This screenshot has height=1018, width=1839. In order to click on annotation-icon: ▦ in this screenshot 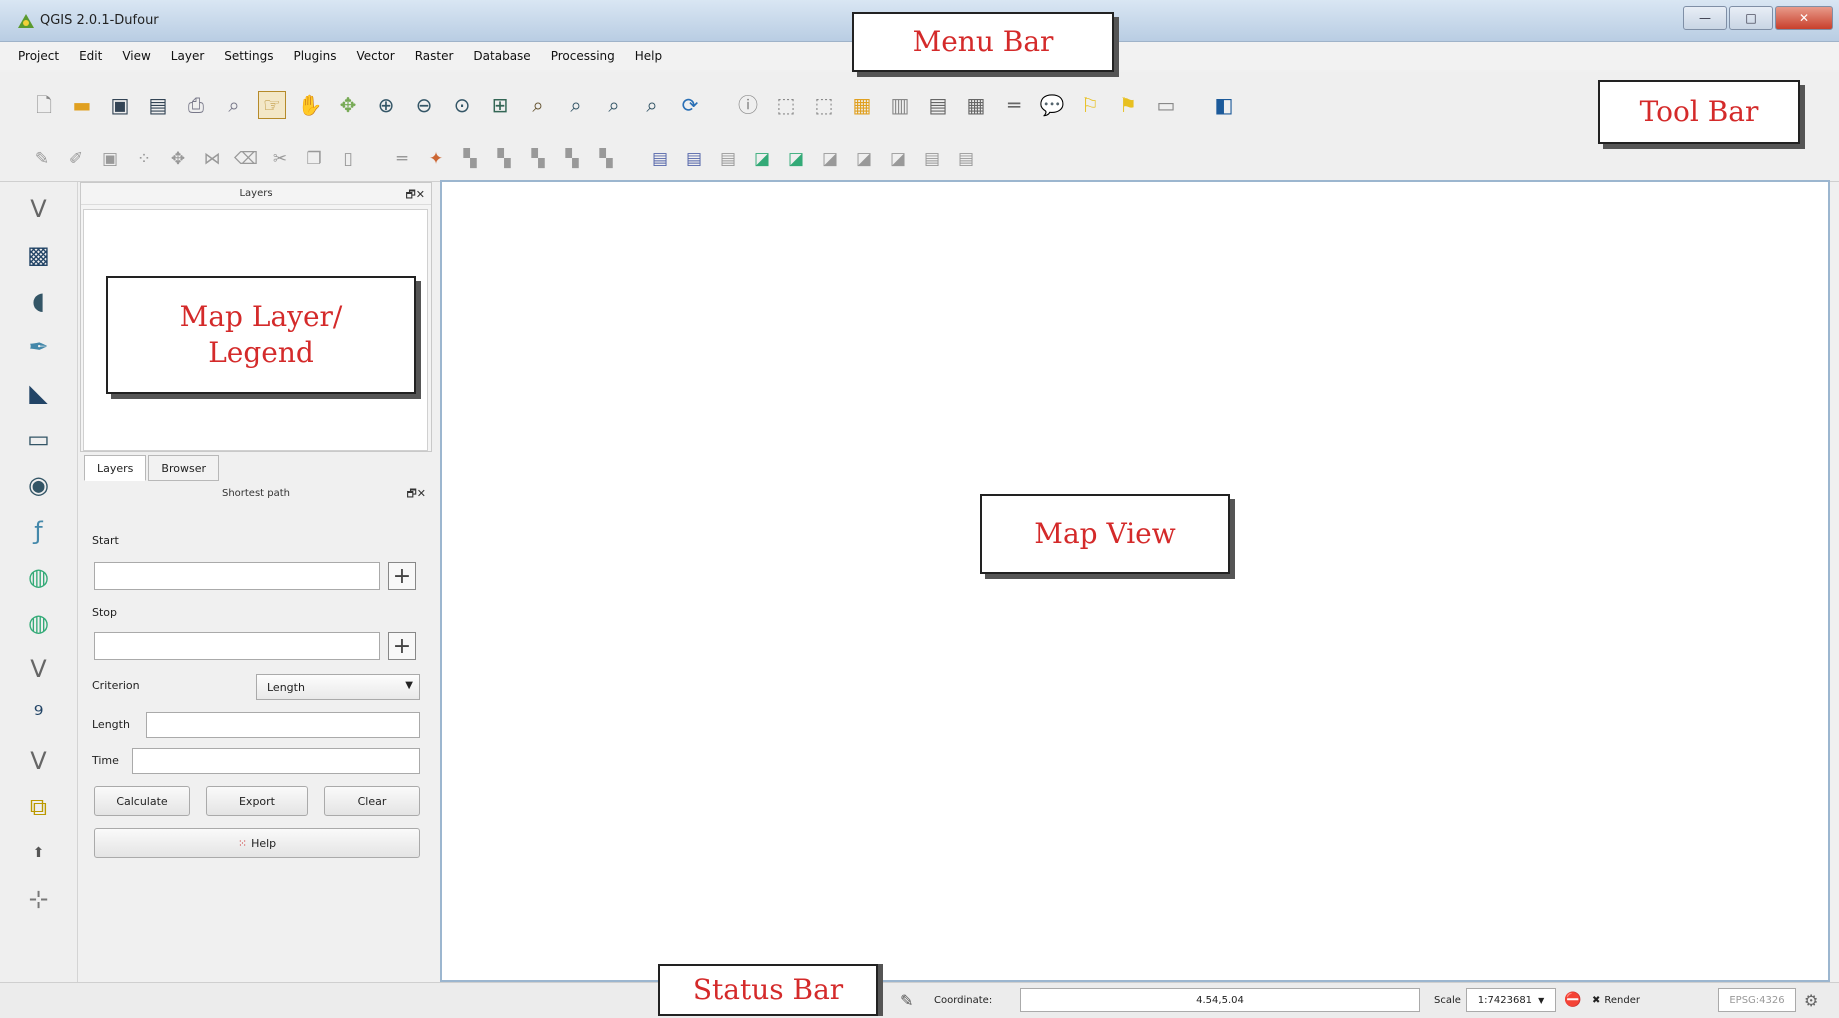, I will do `click(976, 105)`.